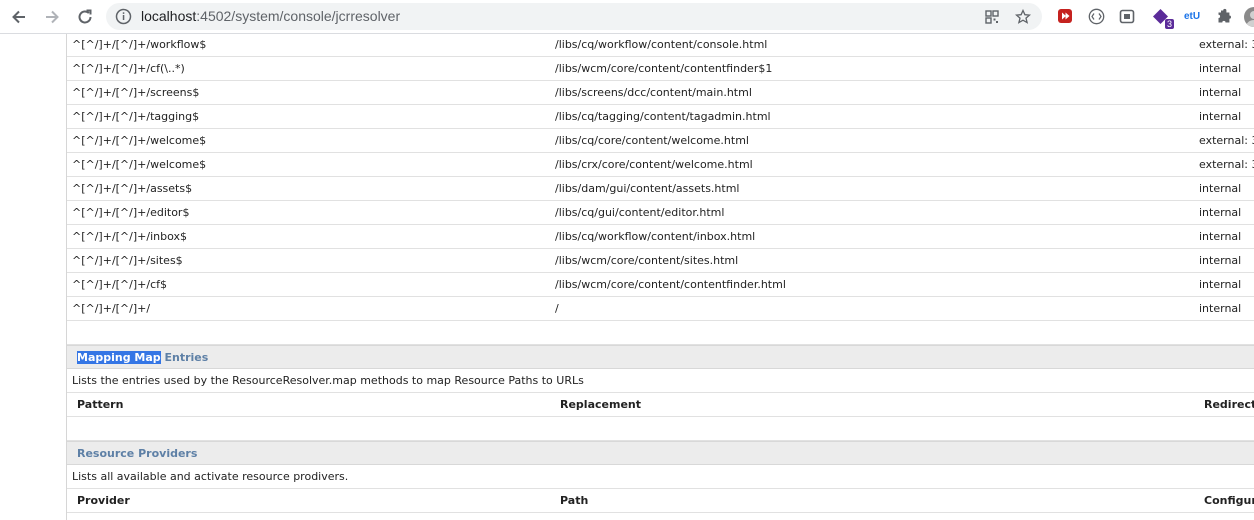 The image size is (1254, 520). I want to click on extension-etu-icon: etU, so click(1192, 16).